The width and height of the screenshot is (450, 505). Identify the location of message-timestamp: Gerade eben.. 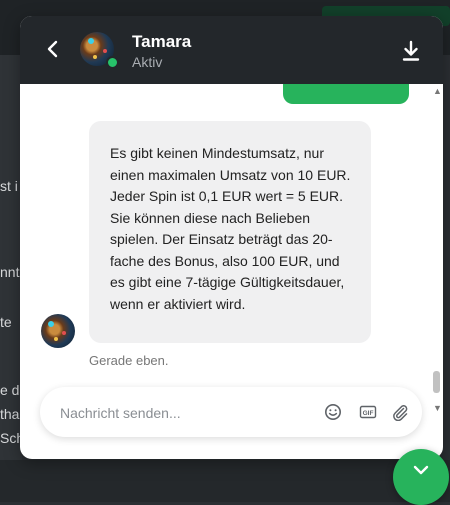
(129, 360).